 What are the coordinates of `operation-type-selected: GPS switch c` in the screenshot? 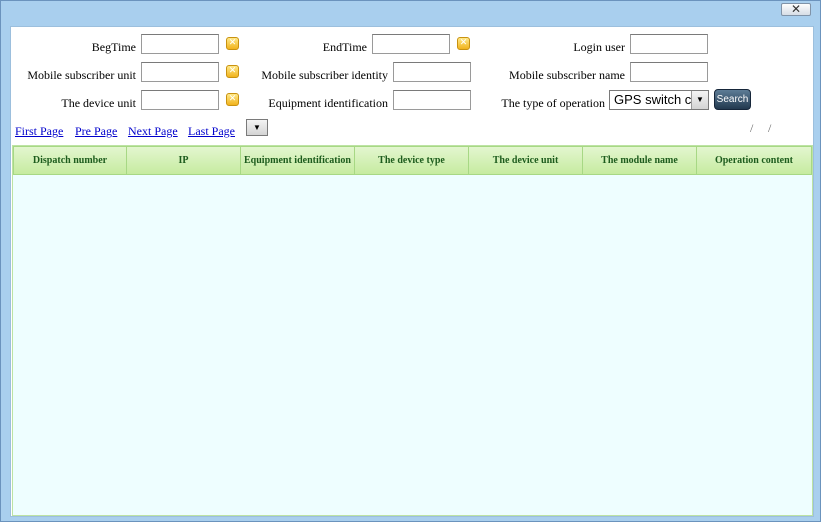 It's located at (653, 99).